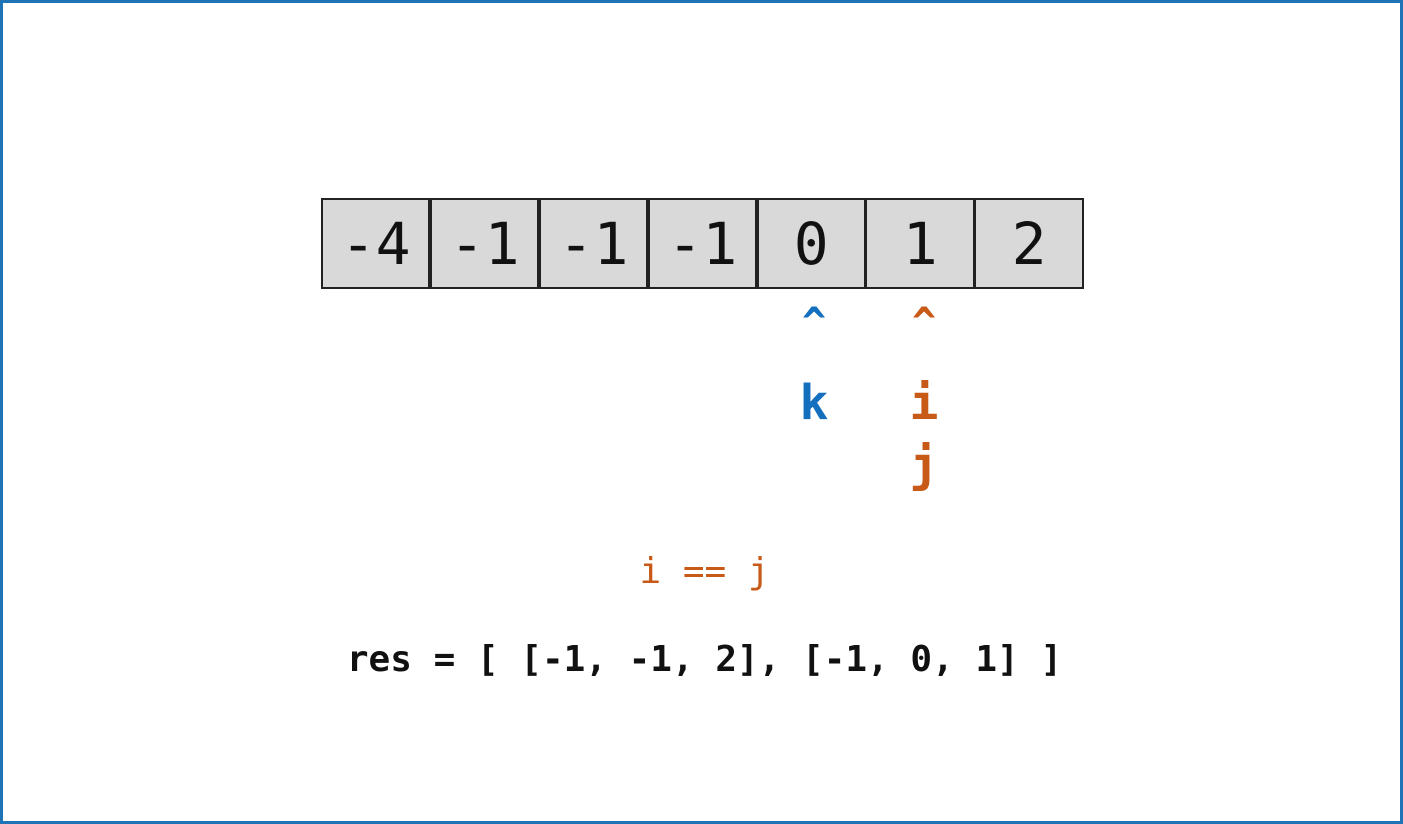 This screenshot has height=824, width=1403. I want to click on array: -4 -1 -1 -1 0 1 2, so click(702, 243).